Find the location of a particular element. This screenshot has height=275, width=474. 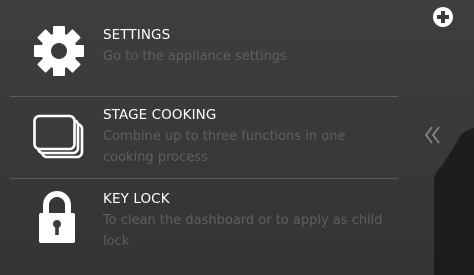

stage-cooking-title: STAGE COOKING is located at coordinates (160, 115).